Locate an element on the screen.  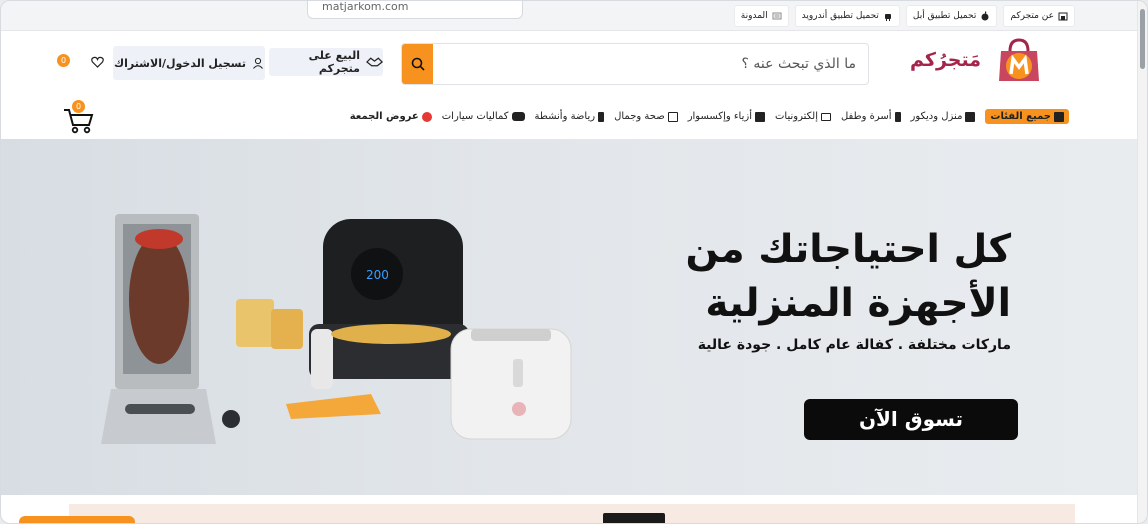
grid-icon is located at coordinates (1059, 116).